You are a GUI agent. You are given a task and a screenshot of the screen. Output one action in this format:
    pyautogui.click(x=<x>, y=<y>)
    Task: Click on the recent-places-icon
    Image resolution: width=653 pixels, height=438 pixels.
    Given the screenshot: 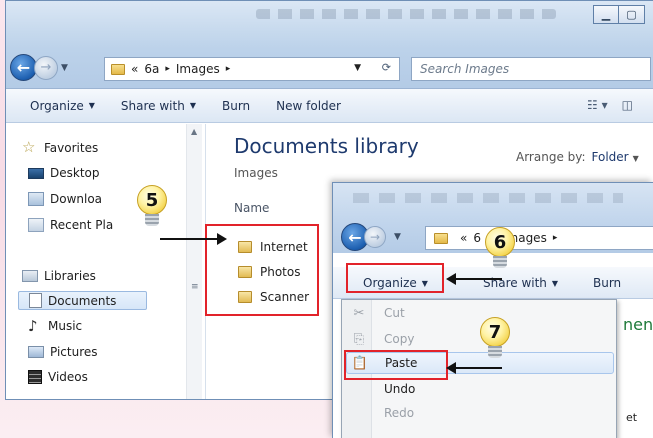 What is the action you would take?
    pyautogui.click(x=36, y=225)
    